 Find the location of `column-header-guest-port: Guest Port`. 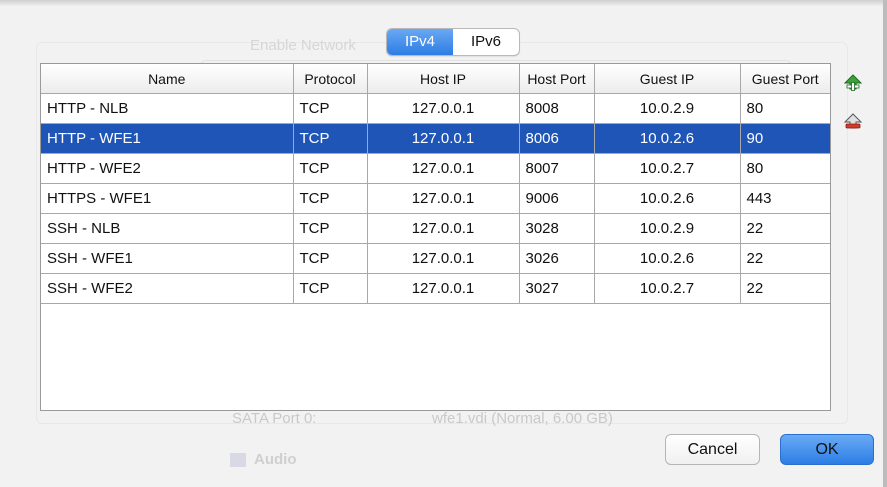

column-header-guest-port: Guest Port is located at coordinates (785, 79).